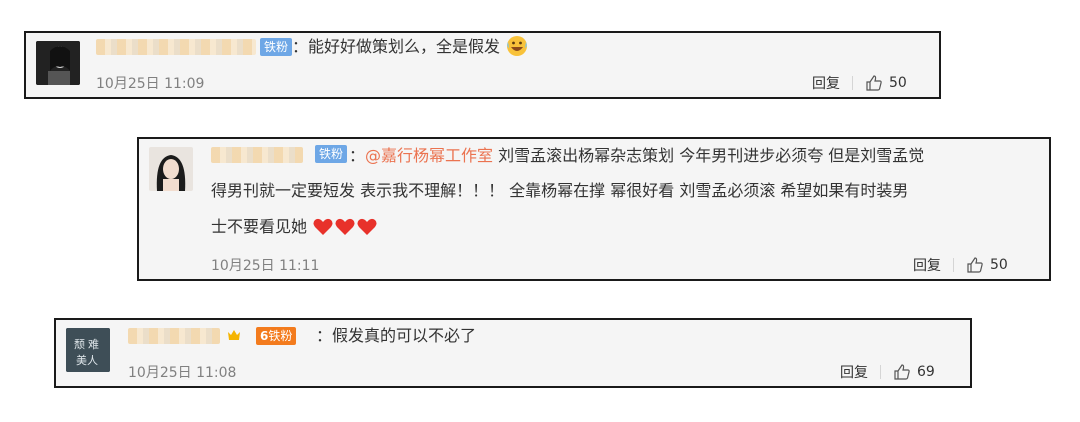  Describe the element at coordinates (517, 46) in the screenshot. I see `grin-sweat-emoji-icon` at that location.